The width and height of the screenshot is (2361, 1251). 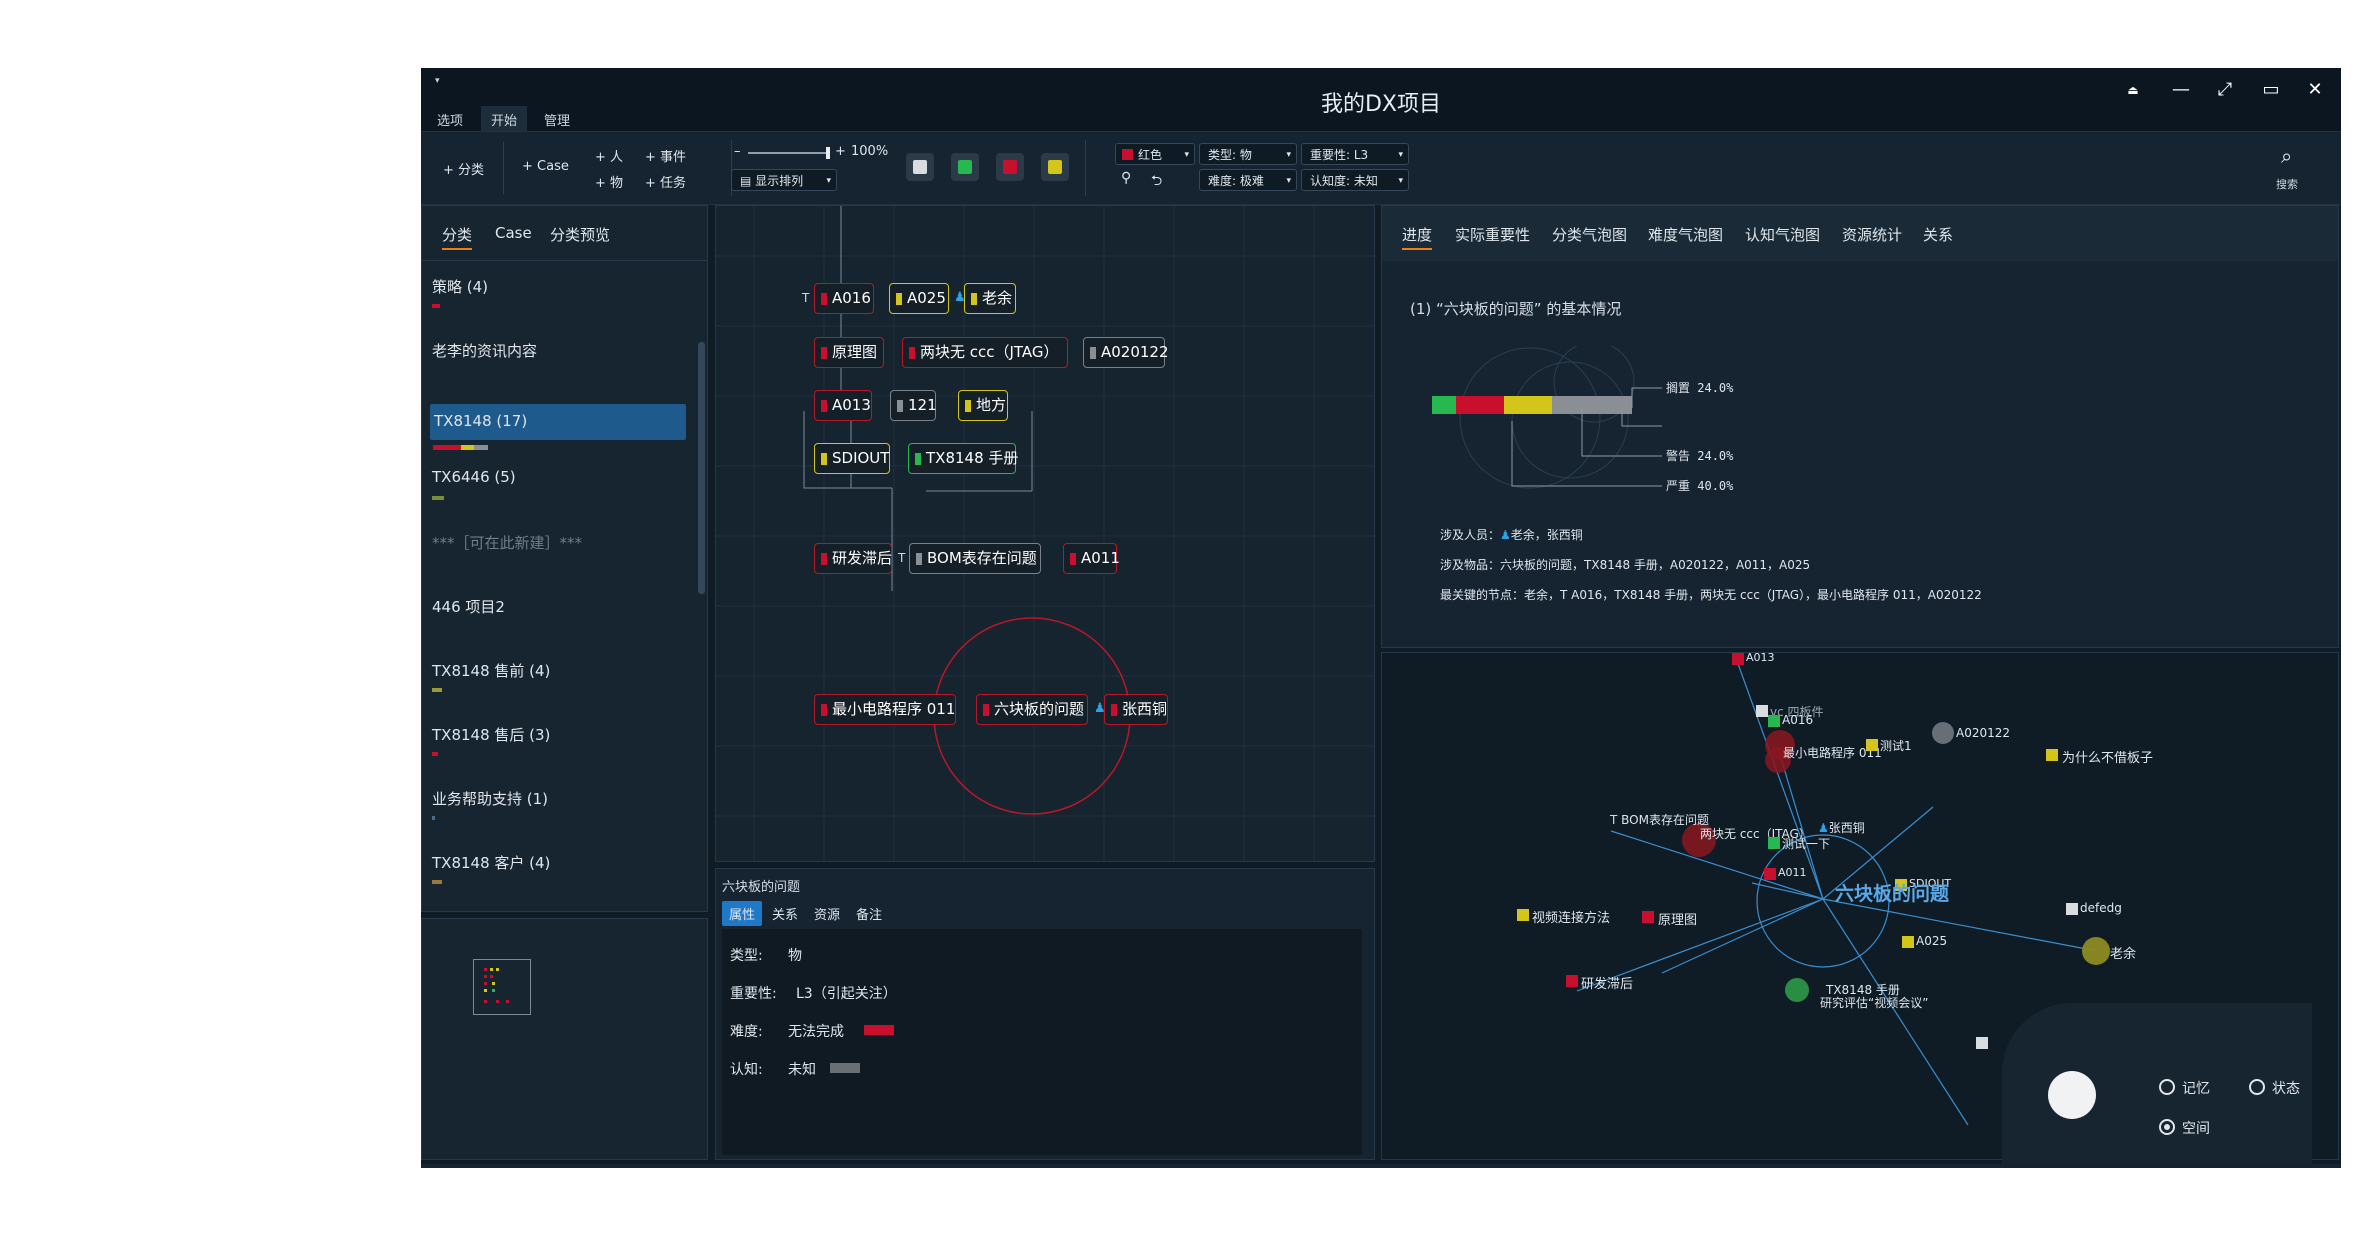 What do you see at coordinates (828, 153) in the screenshot?
I see `zoom-slider-thumb` at bounding box center [828, 153].